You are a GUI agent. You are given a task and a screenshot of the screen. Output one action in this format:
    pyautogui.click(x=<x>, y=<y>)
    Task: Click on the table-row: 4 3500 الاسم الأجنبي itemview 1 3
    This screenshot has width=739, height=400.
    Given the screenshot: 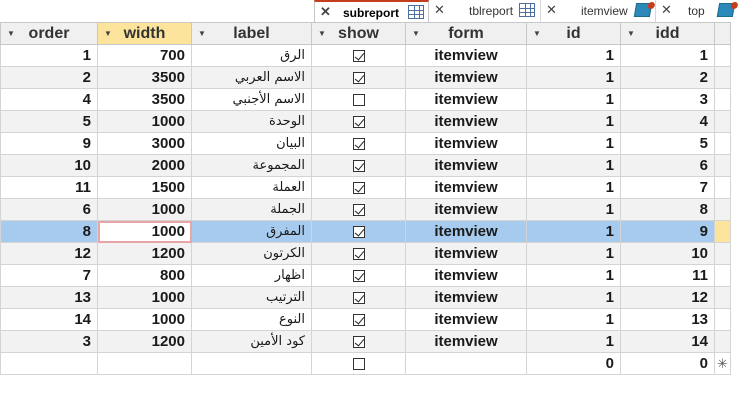 What is the action you would take?
    pyautogui.click(x=365, y=99)
    